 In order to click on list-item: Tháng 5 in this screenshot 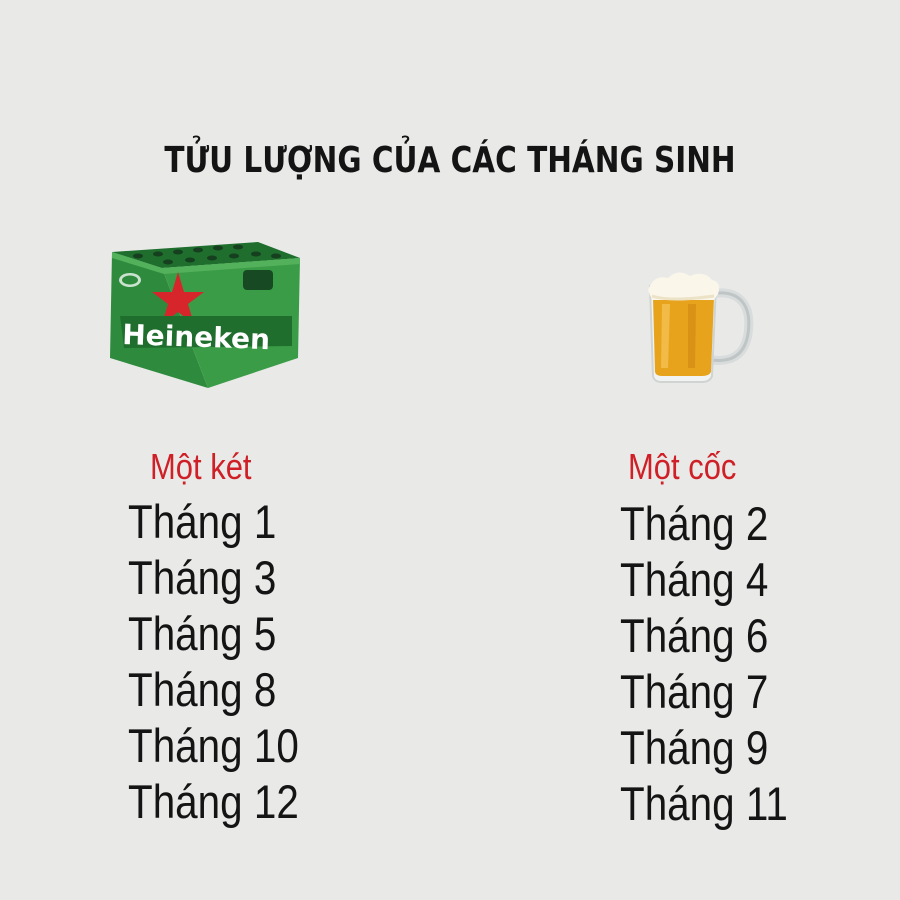, I will do `click(202, 633)`.